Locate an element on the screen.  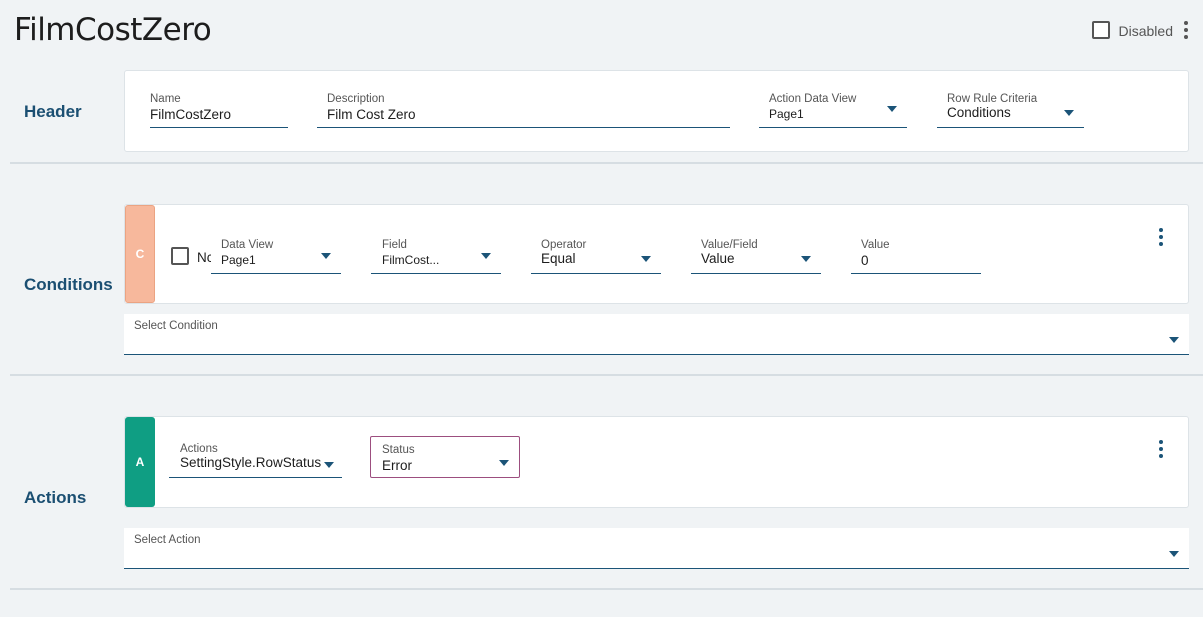
field-caret-down-icon is located at coordinates (486, 256).